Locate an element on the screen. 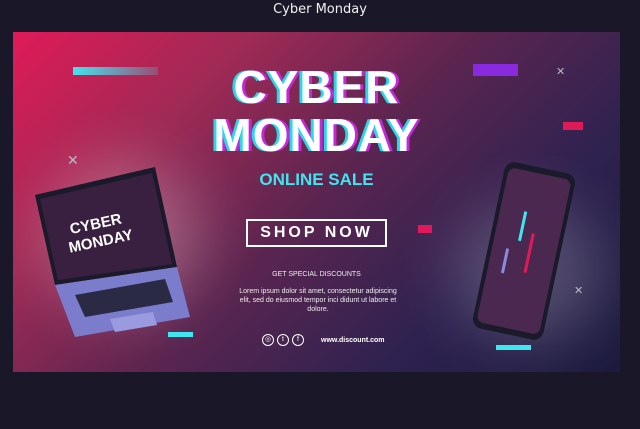 The width and height of the screenshot is (640, 429). headline-monday: MONDAY is located at coordinates (316, 135).